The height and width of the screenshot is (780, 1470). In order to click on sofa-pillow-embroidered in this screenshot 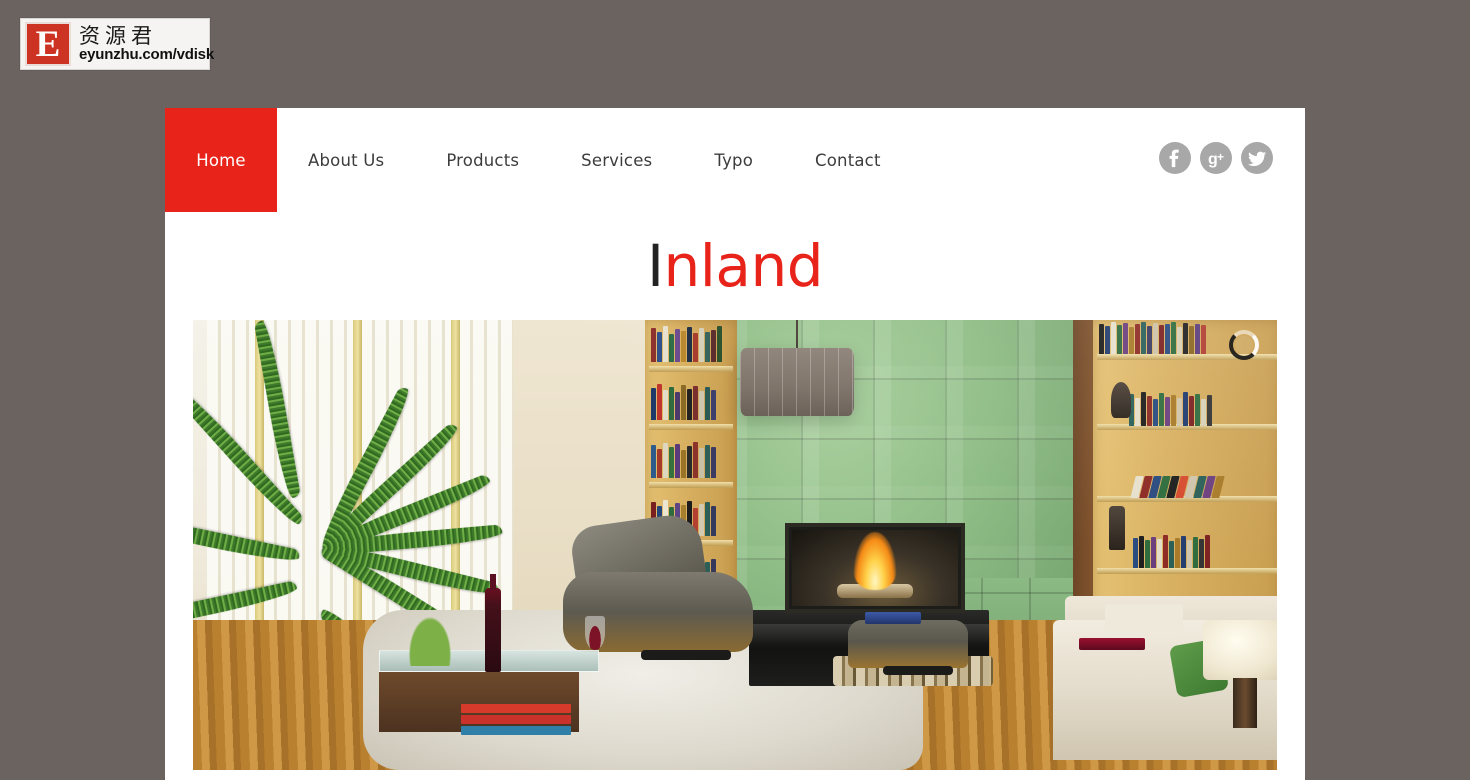, I will do `click(1144, 621)`.